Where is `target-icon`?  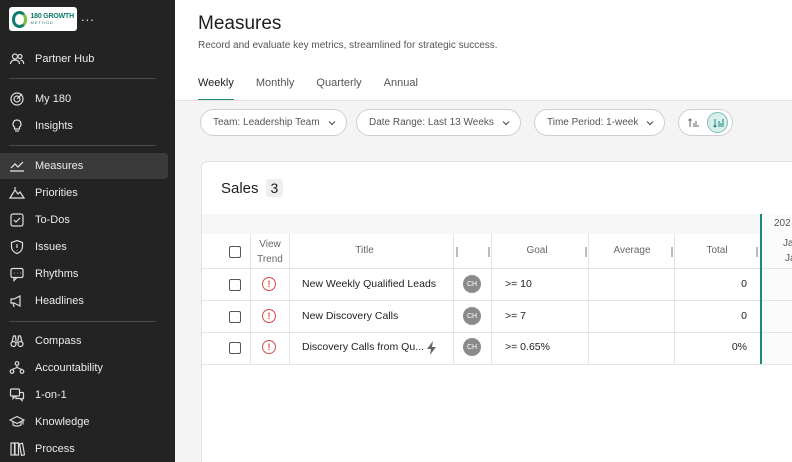
target-icon is located at coordinates (17, 99).